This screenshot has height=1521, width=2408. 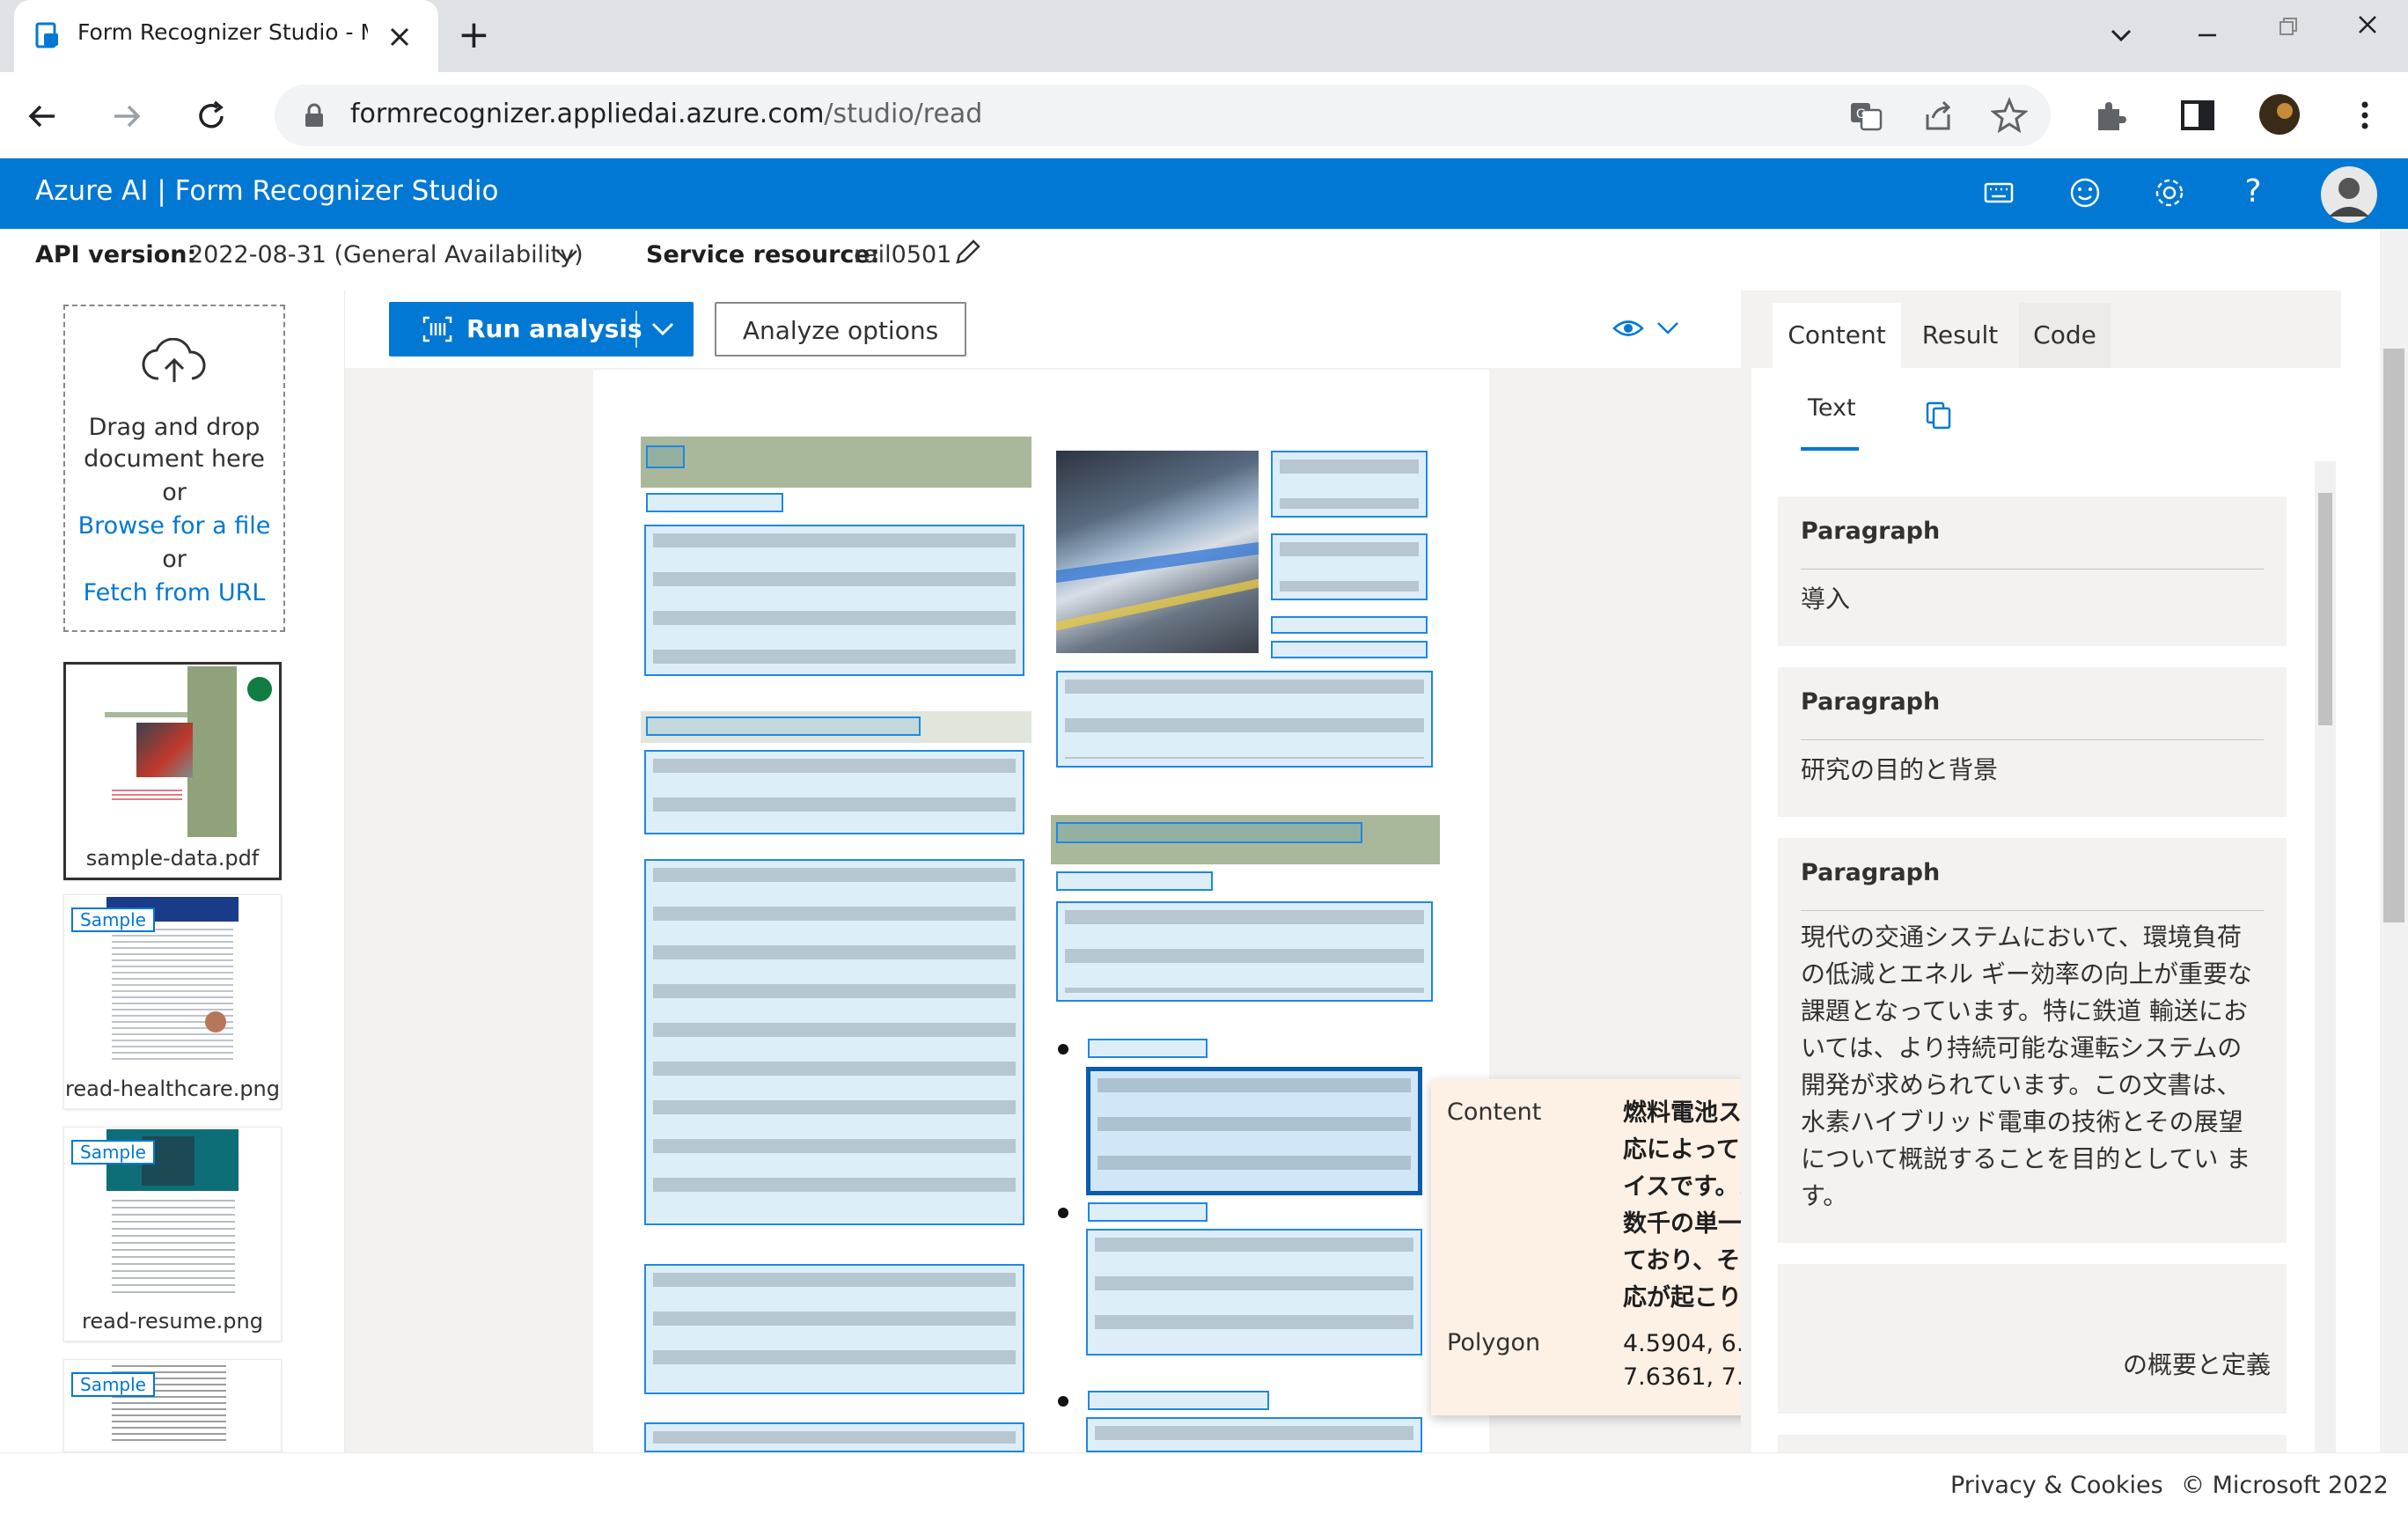 I want to click on paragraph-divider, so click(x=2032, y=910).